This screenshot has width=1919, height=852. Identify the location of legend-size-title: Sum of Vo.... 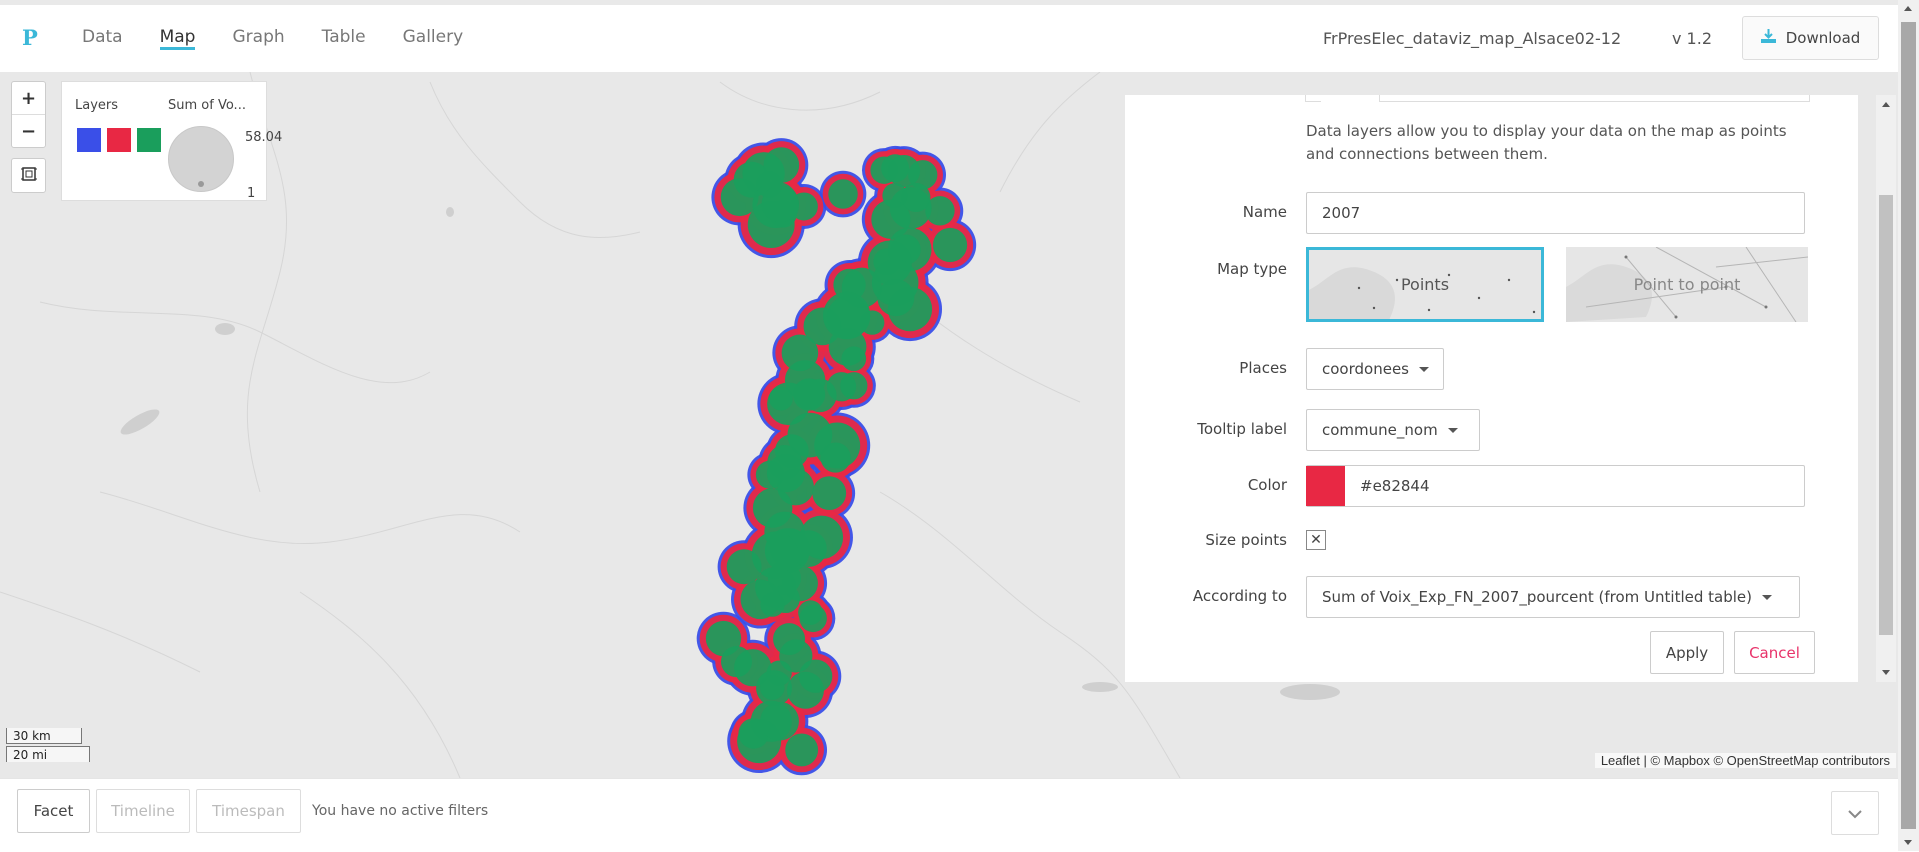
(207, 105).